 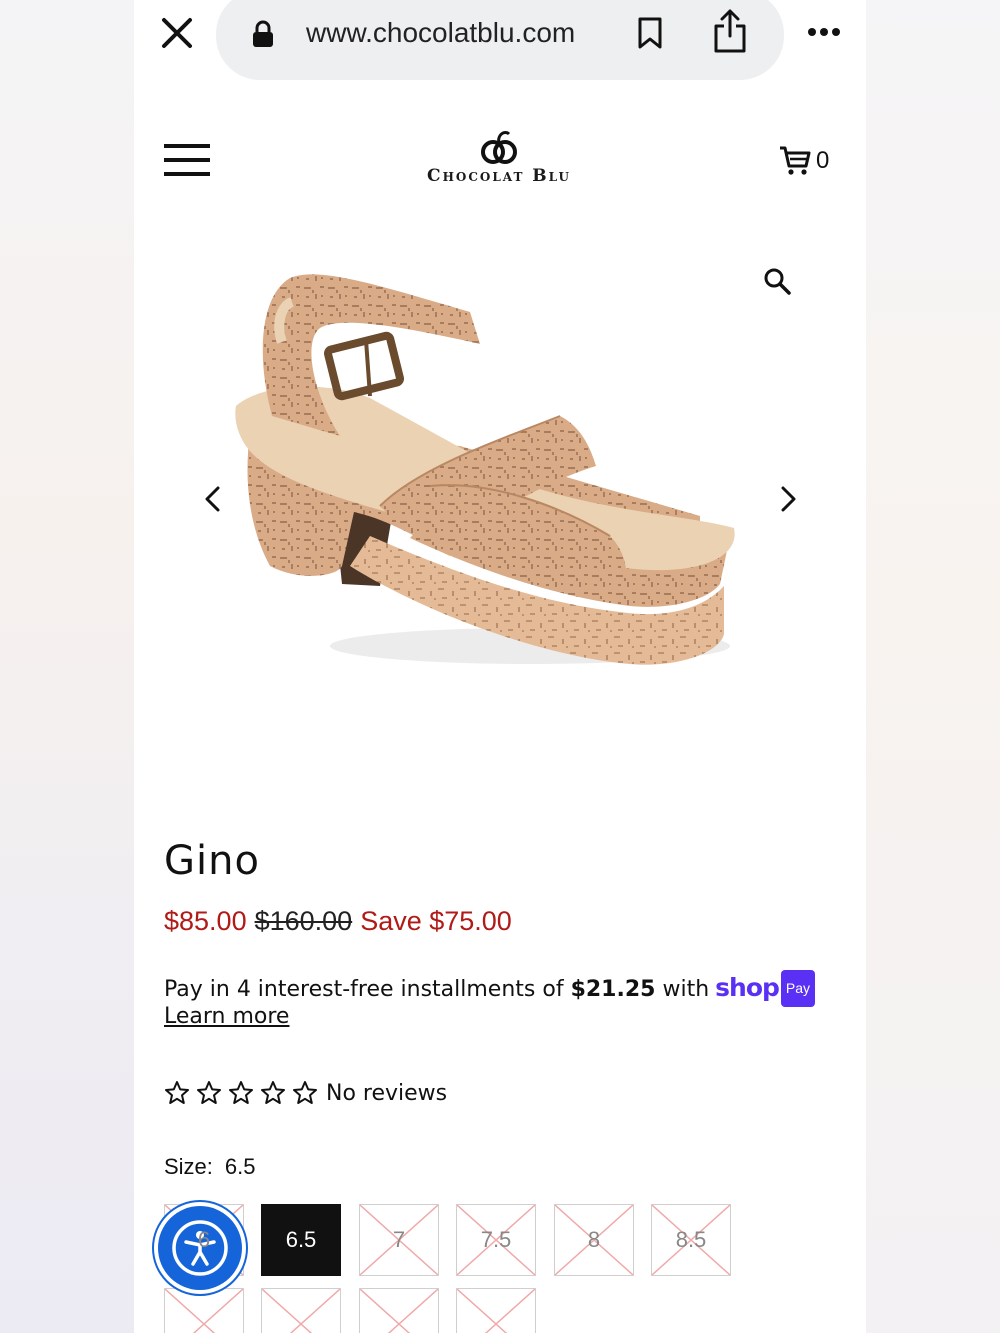 I want to click on price-row: $85.00 $160.00 Save $75.00, so click(x=338, y=921).